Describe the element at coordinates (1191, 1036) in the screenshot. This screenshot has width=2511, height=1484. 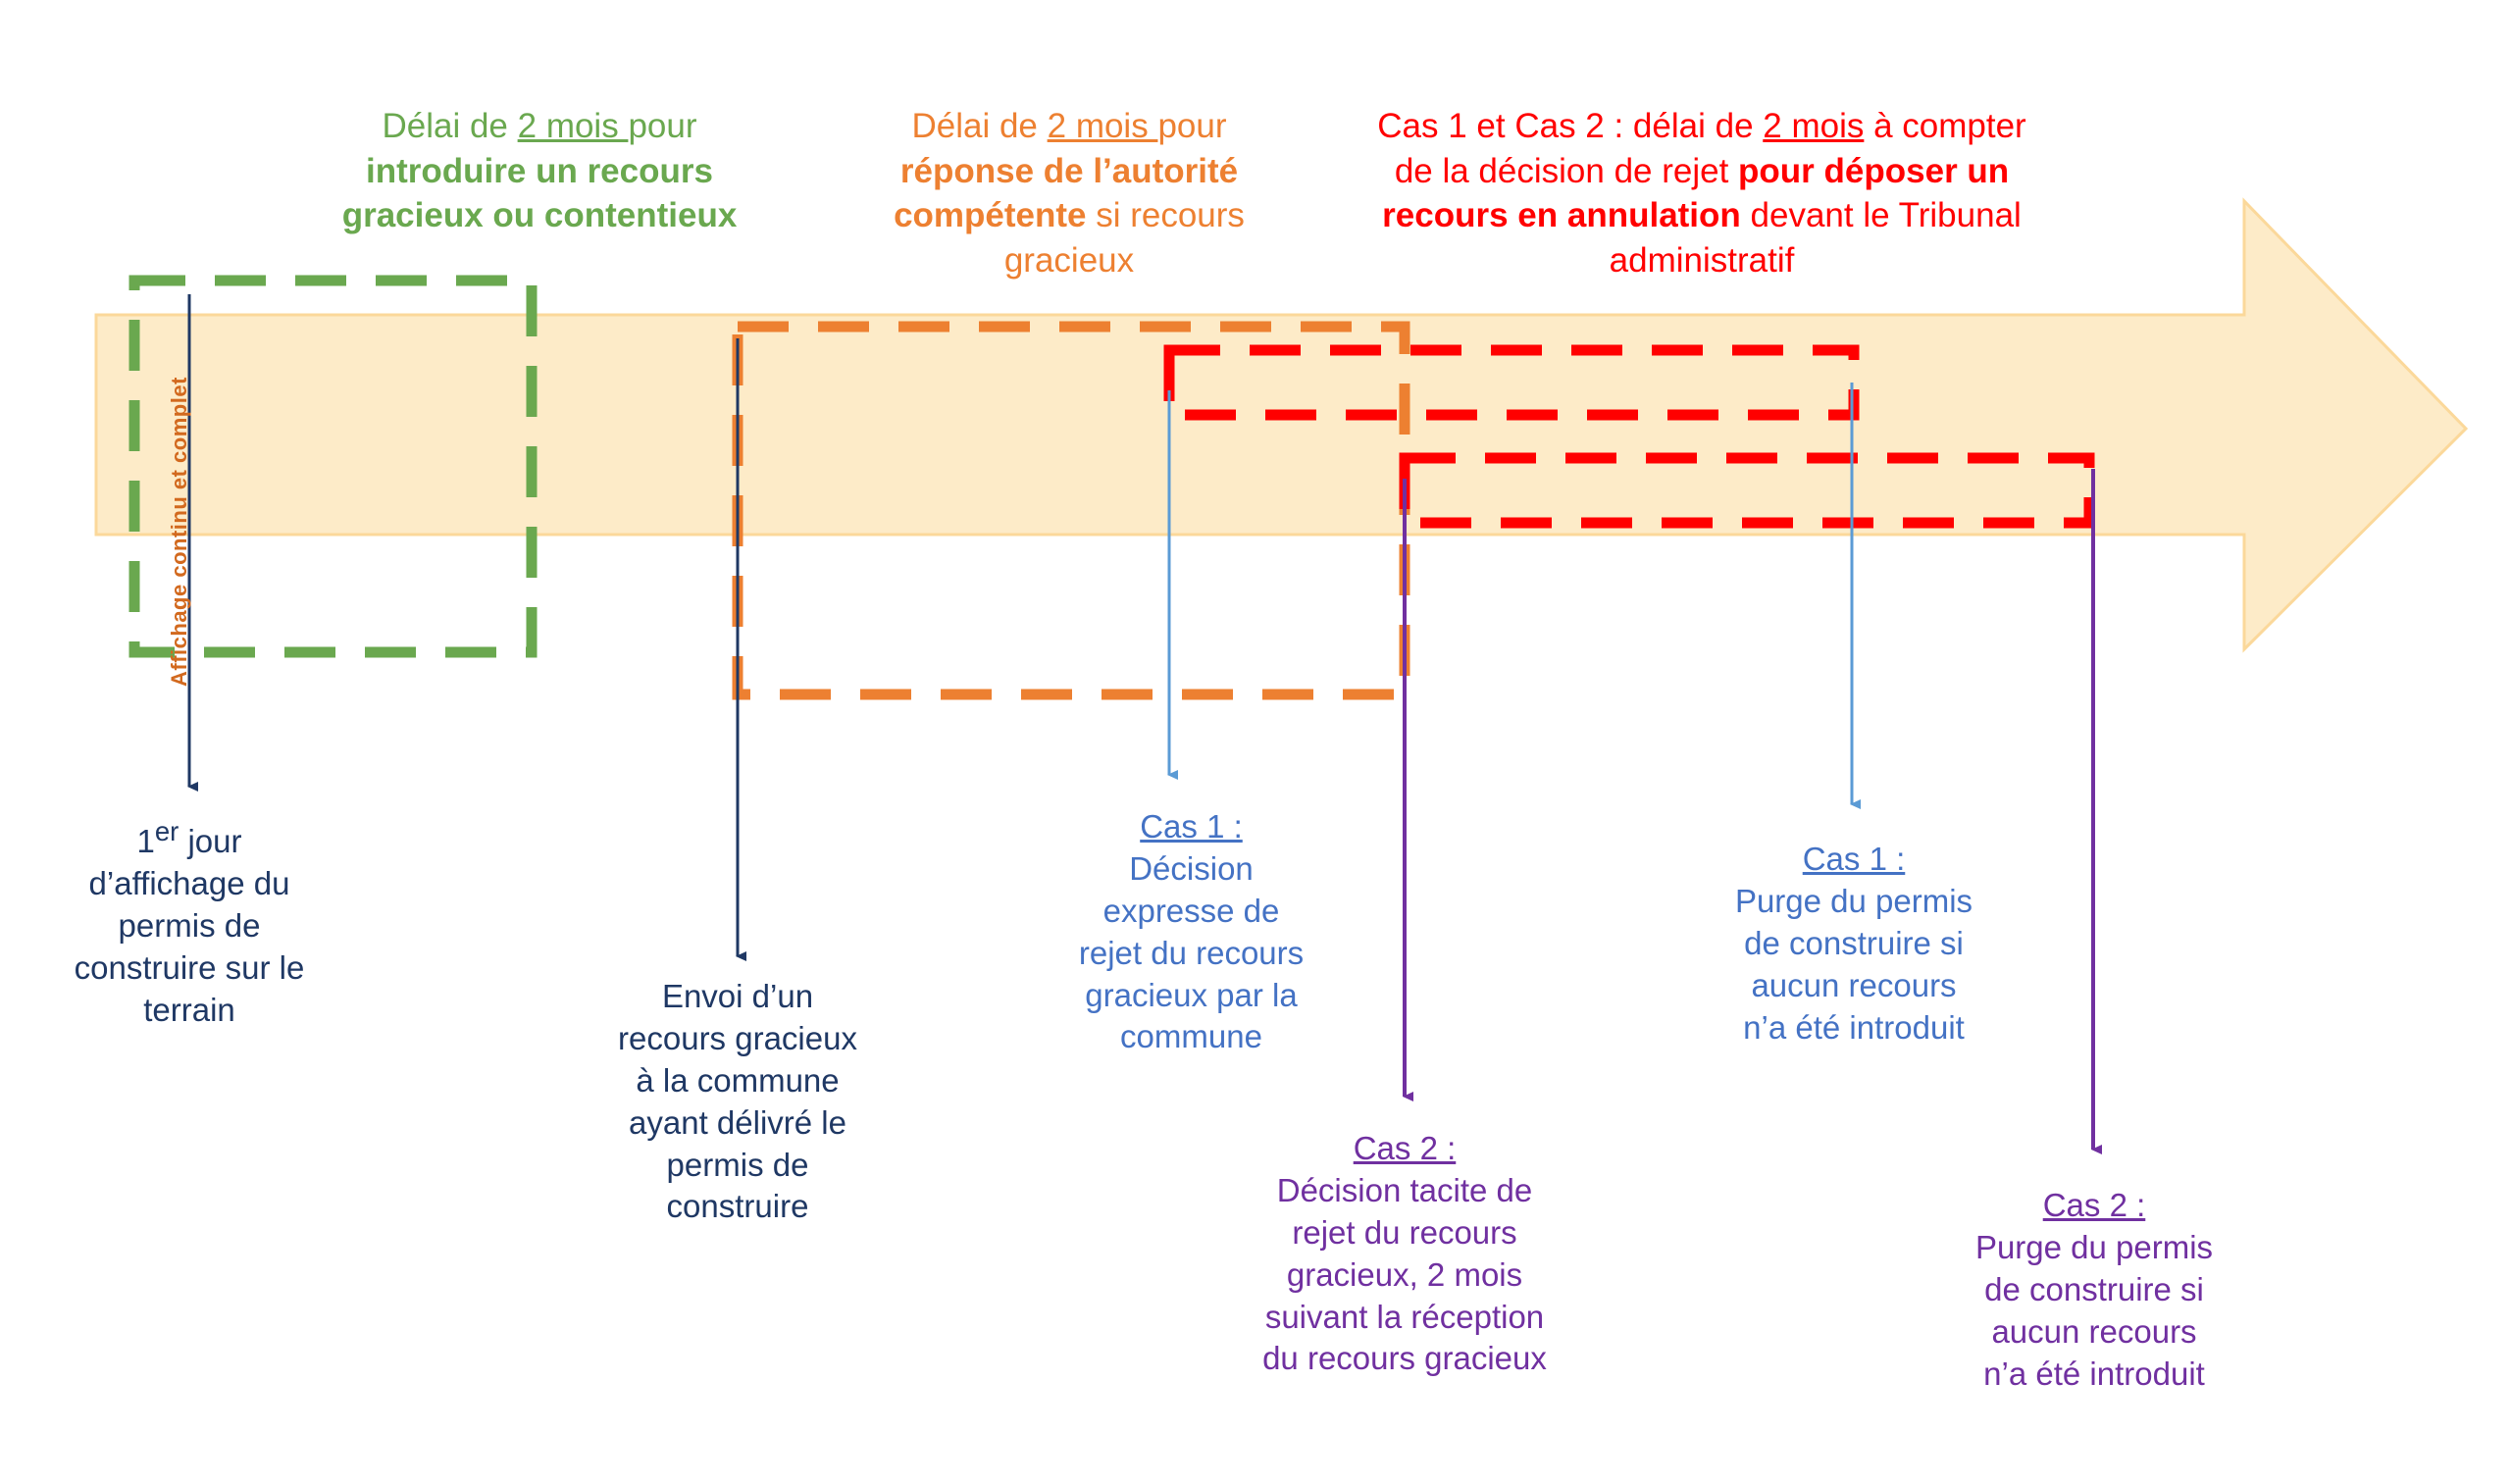
I see `callout-line: commune` at that location.